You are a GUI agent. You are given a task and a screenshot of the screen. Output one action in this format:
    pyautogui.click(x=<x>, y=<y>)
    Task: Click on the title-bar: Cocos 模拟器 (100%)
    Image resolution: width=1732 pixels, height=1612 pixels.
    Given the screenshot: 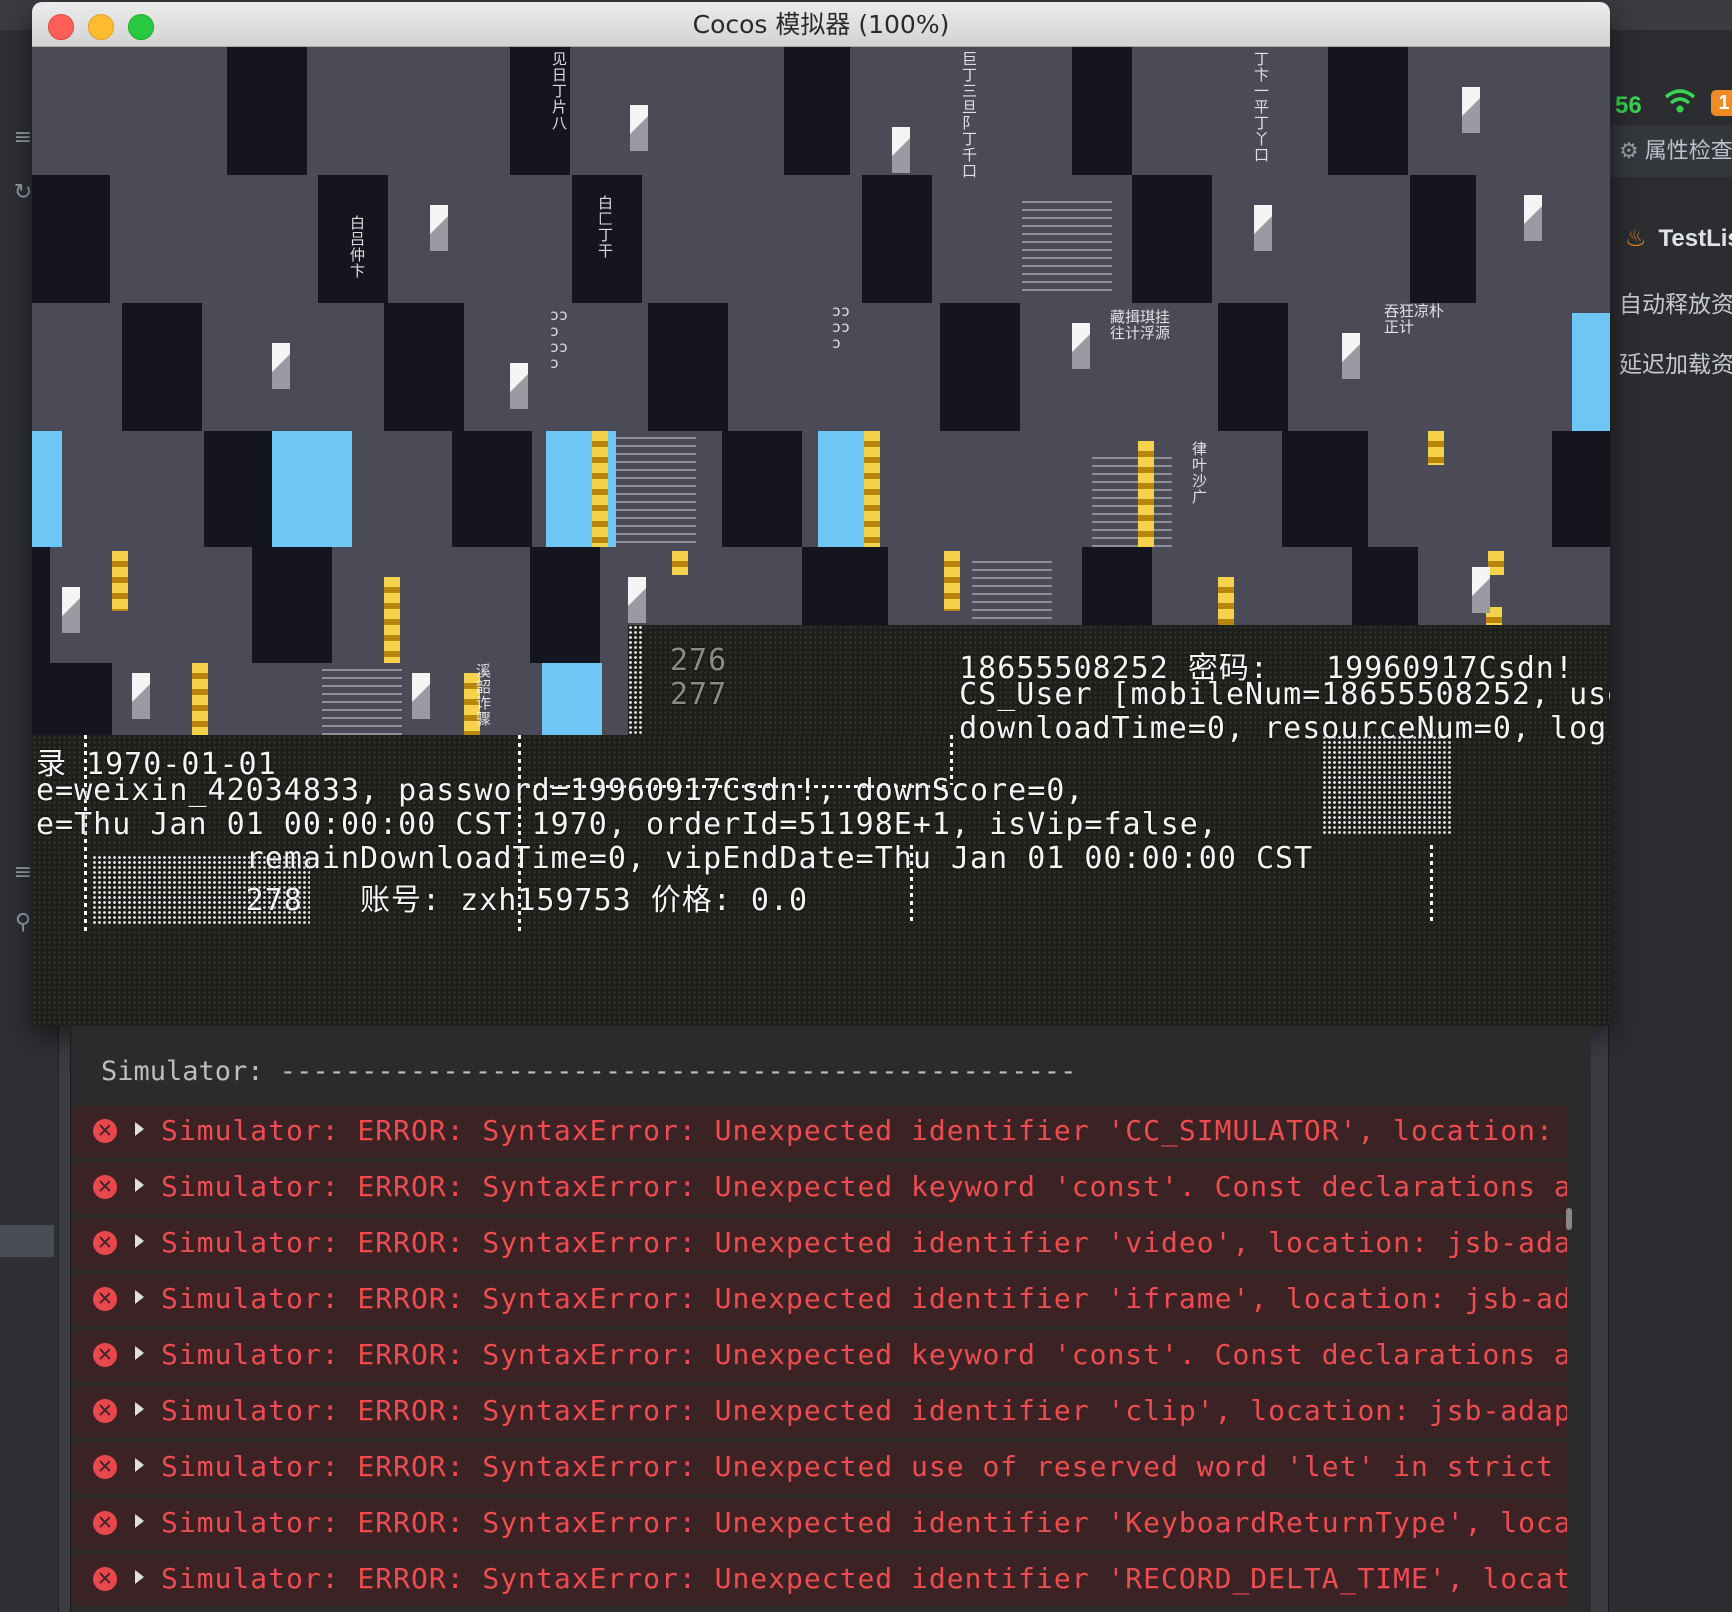 What is the action you would take?
    pyautogui.click(x=821, y=24)
    